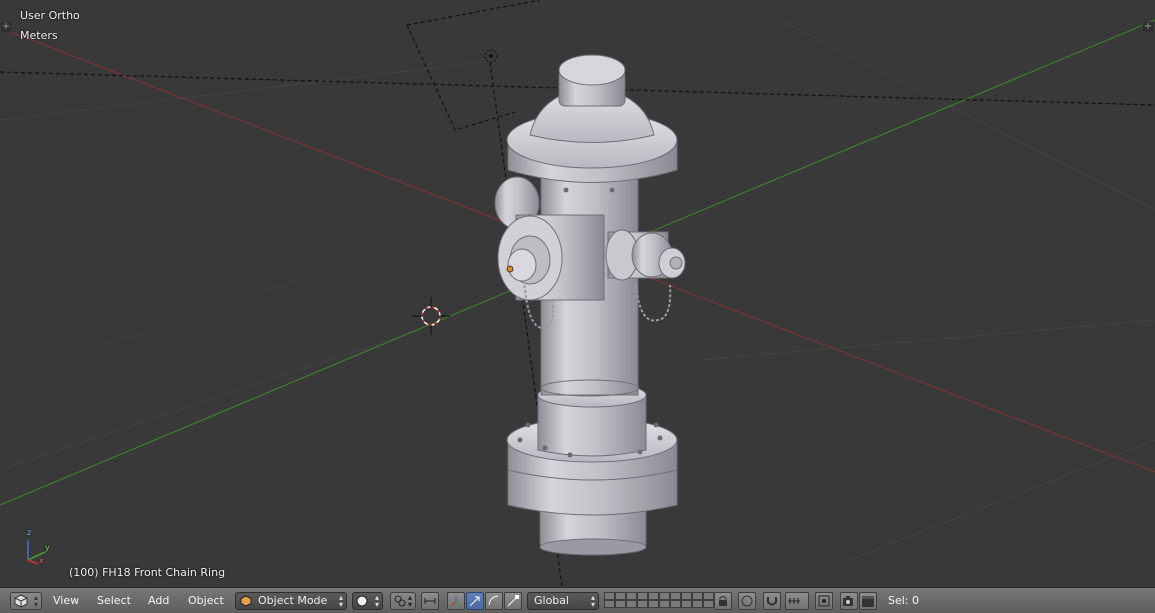  What do you see at coordinates (362, 601) in the screenshot?
I see `sphere-icon` at bounding box center [362, 601].